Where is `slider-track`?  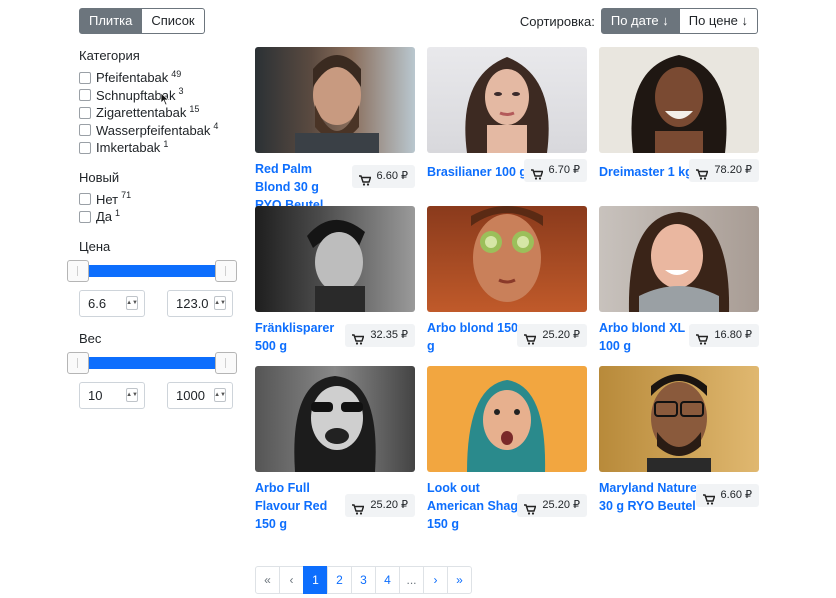
slider-track is located at coordinates (152, 362).